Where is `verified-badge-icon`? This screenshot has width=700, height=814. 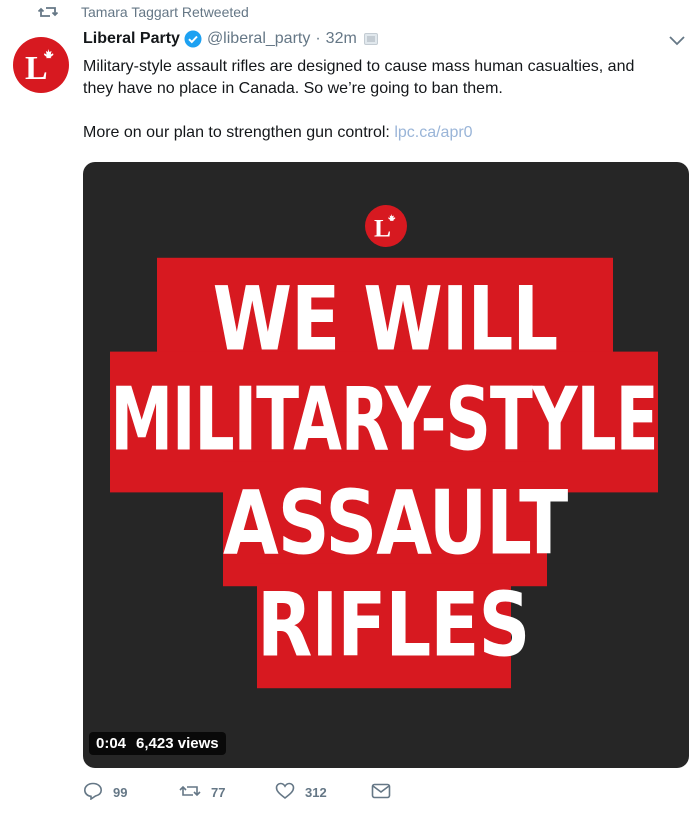 verified-badge-icon is located at coordinates (193, 39).